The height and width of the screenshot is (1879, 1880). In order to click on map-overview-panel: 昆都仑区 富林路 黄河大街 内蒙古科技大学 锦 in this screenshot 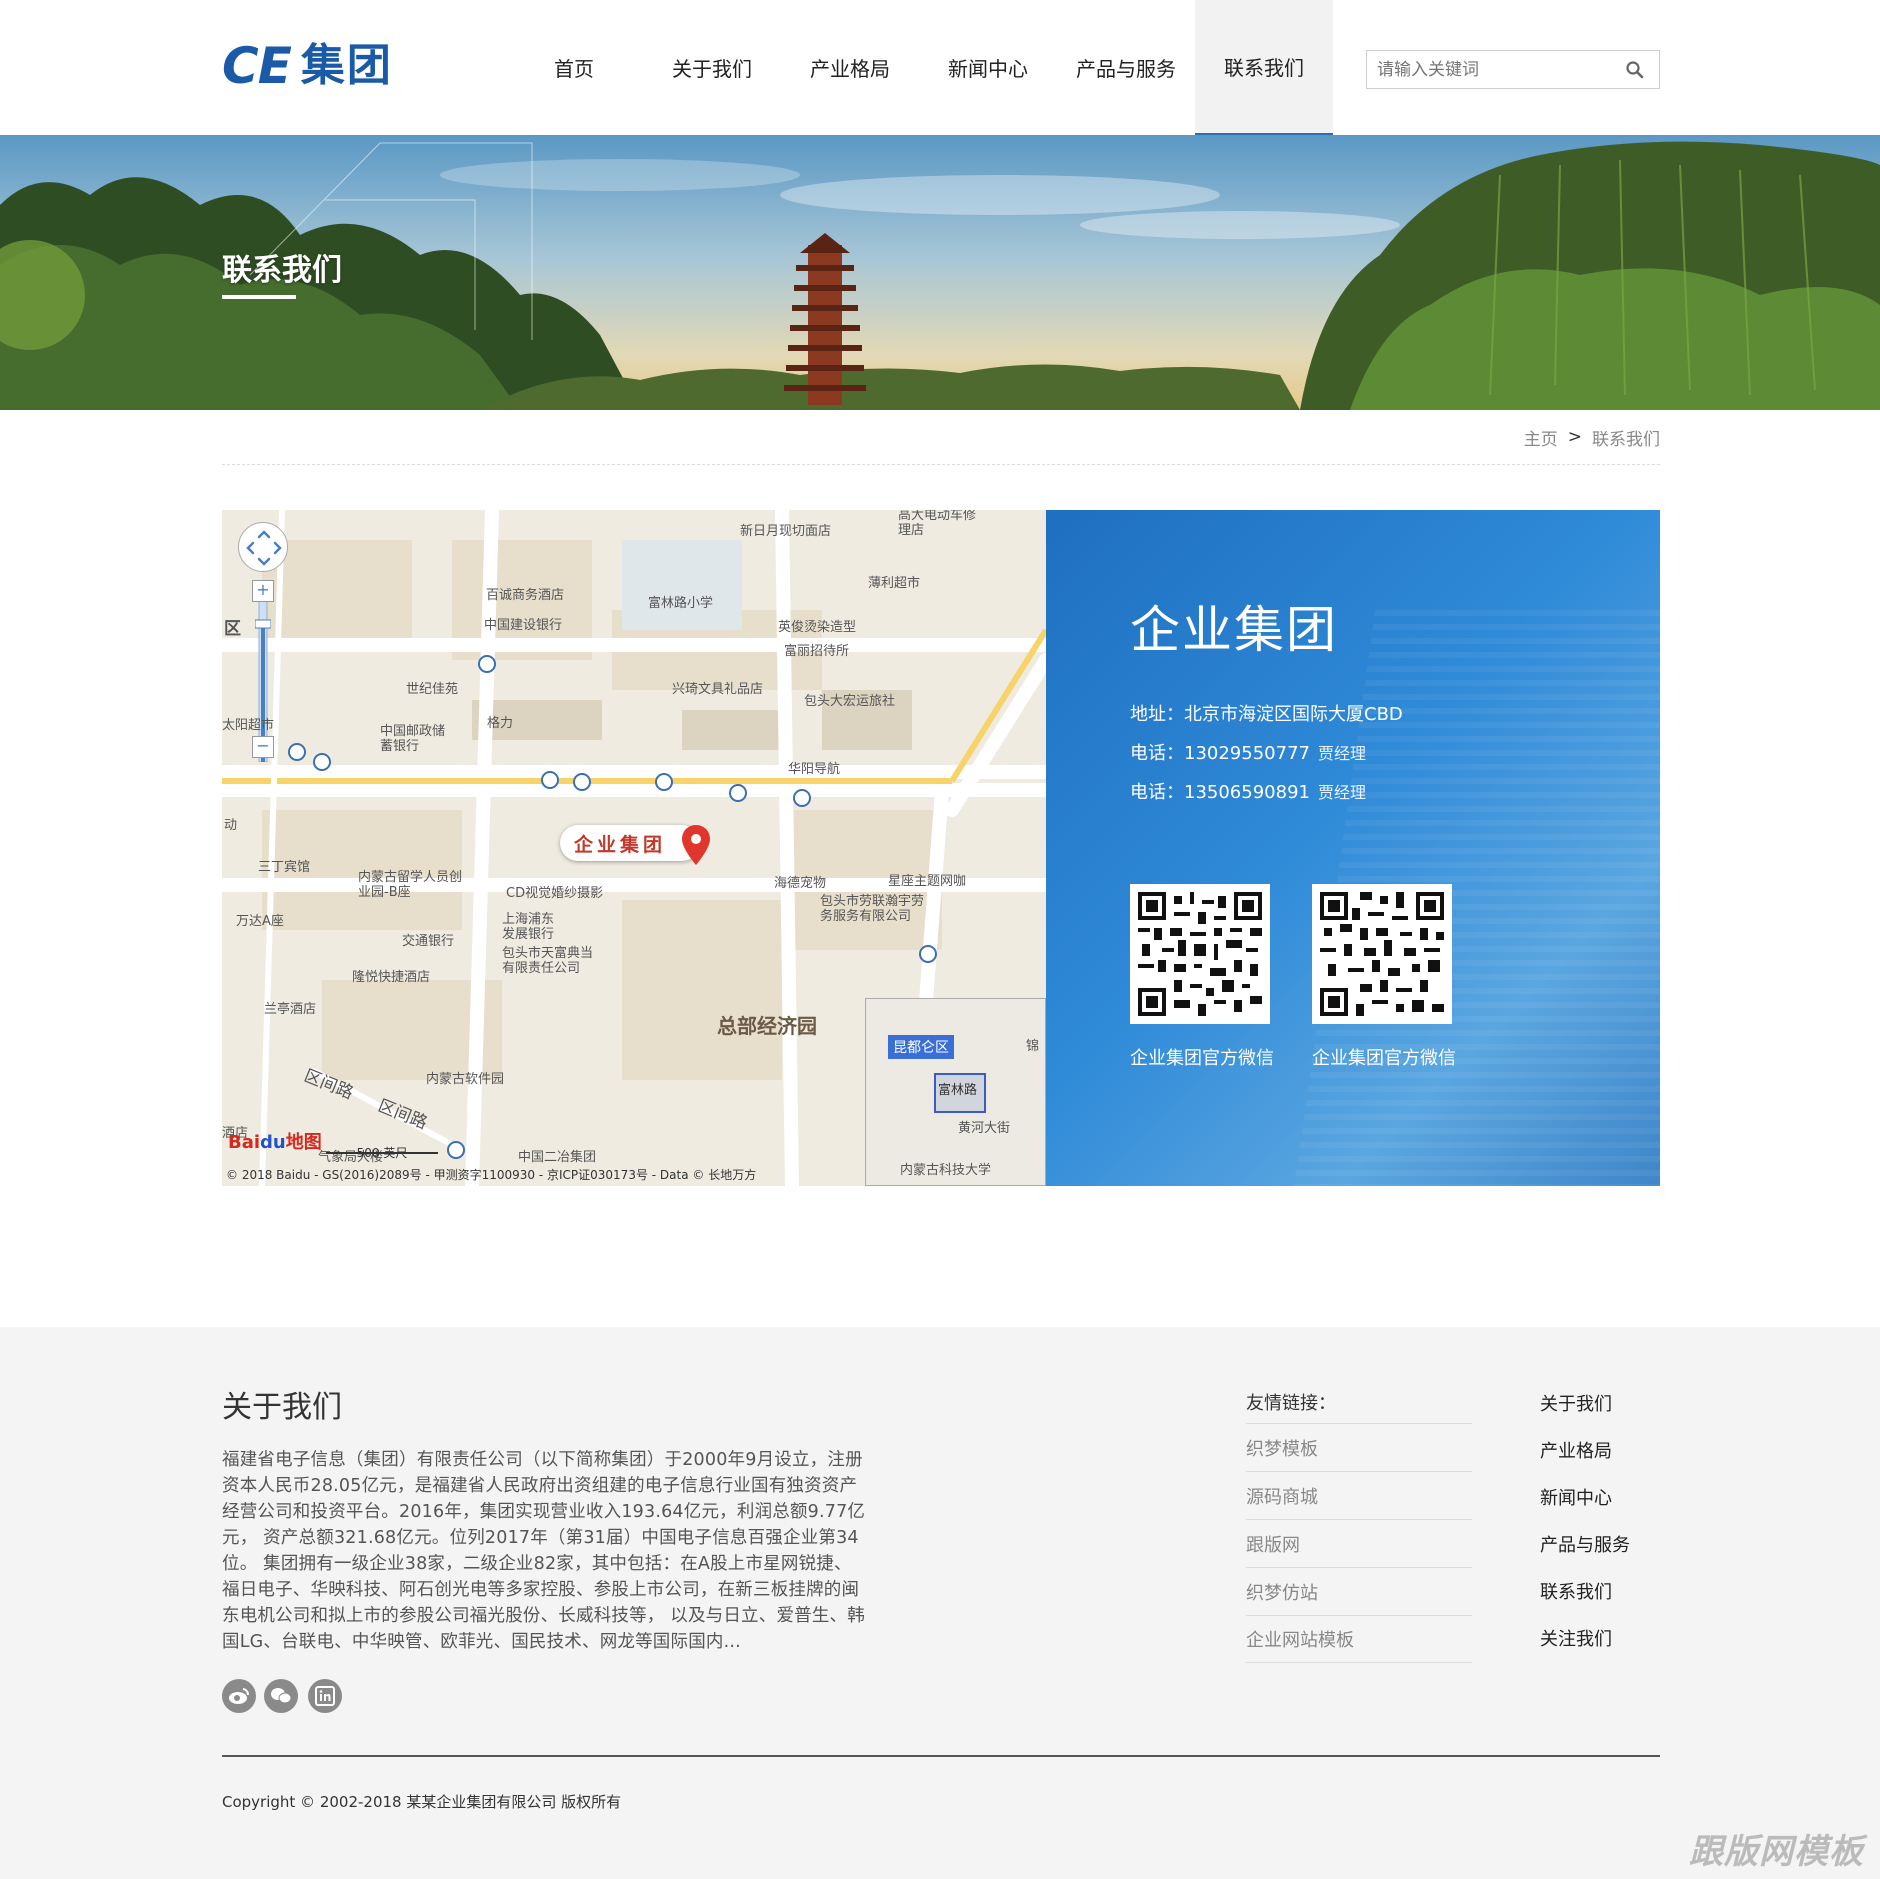, I will do `click(955, 1092)`.